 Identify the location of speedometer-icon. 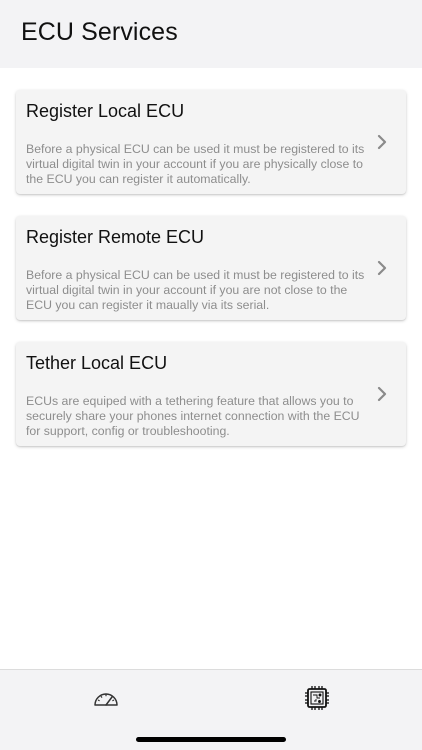
(106, 699).